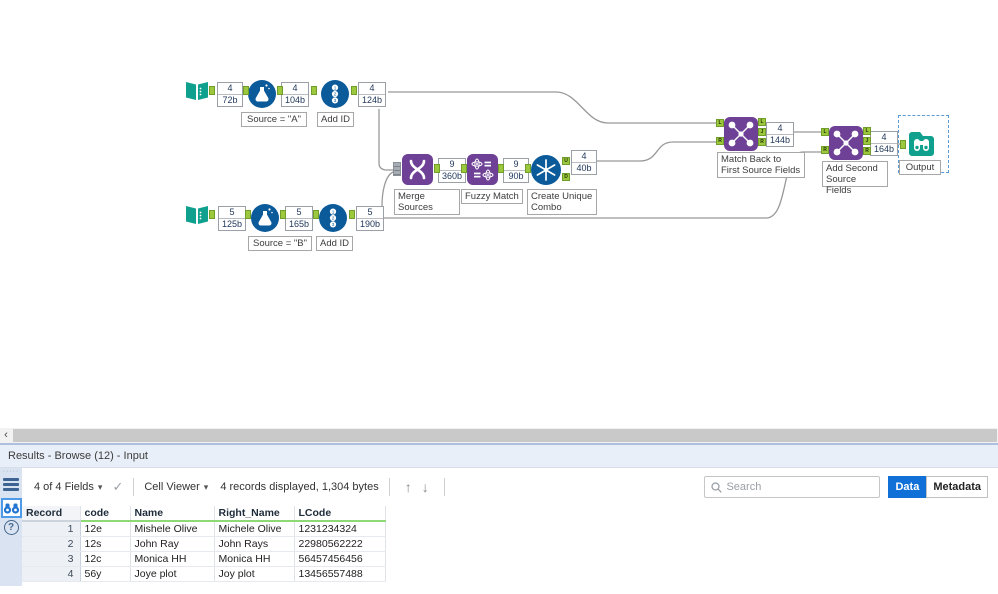 This screenshot has width=998, height=594. I want to click on cell: 56y, so click(105, 574).